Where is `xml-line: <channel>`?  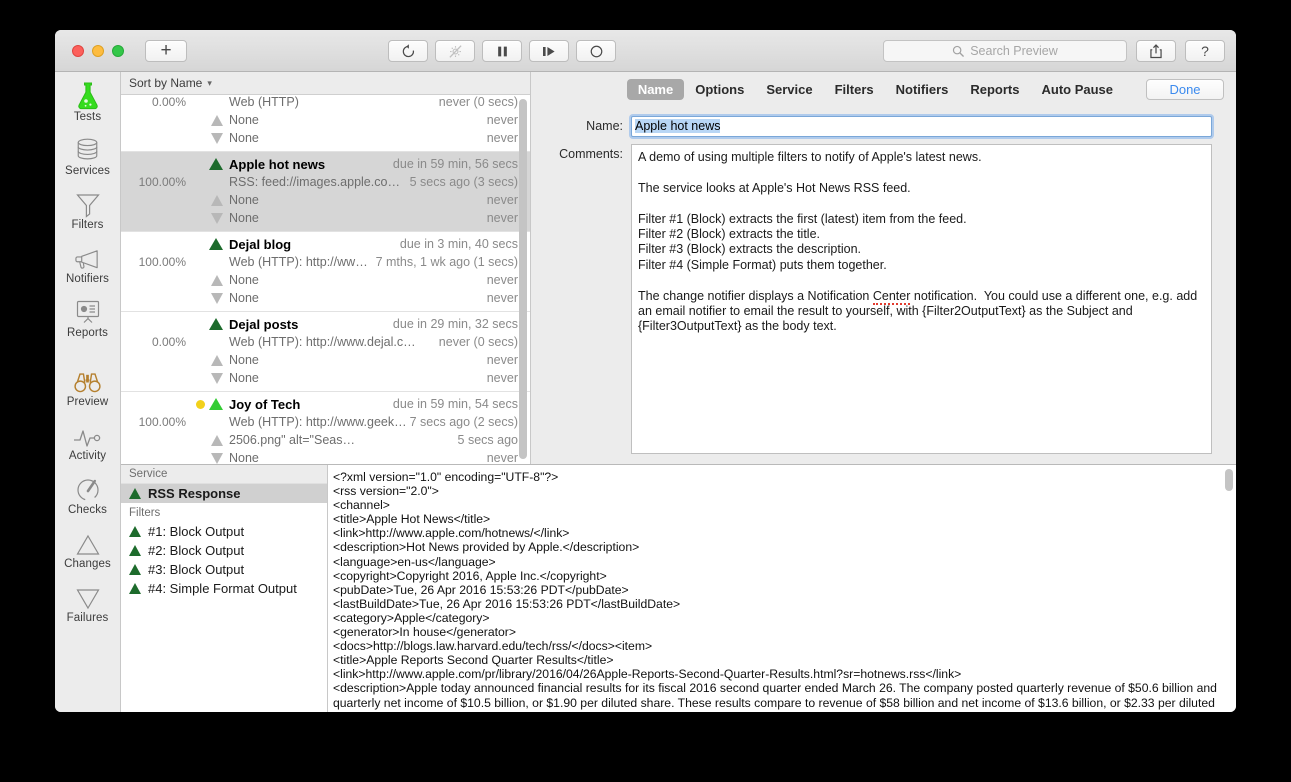
xml-line: <channel> is located at coordinates (361, 505).